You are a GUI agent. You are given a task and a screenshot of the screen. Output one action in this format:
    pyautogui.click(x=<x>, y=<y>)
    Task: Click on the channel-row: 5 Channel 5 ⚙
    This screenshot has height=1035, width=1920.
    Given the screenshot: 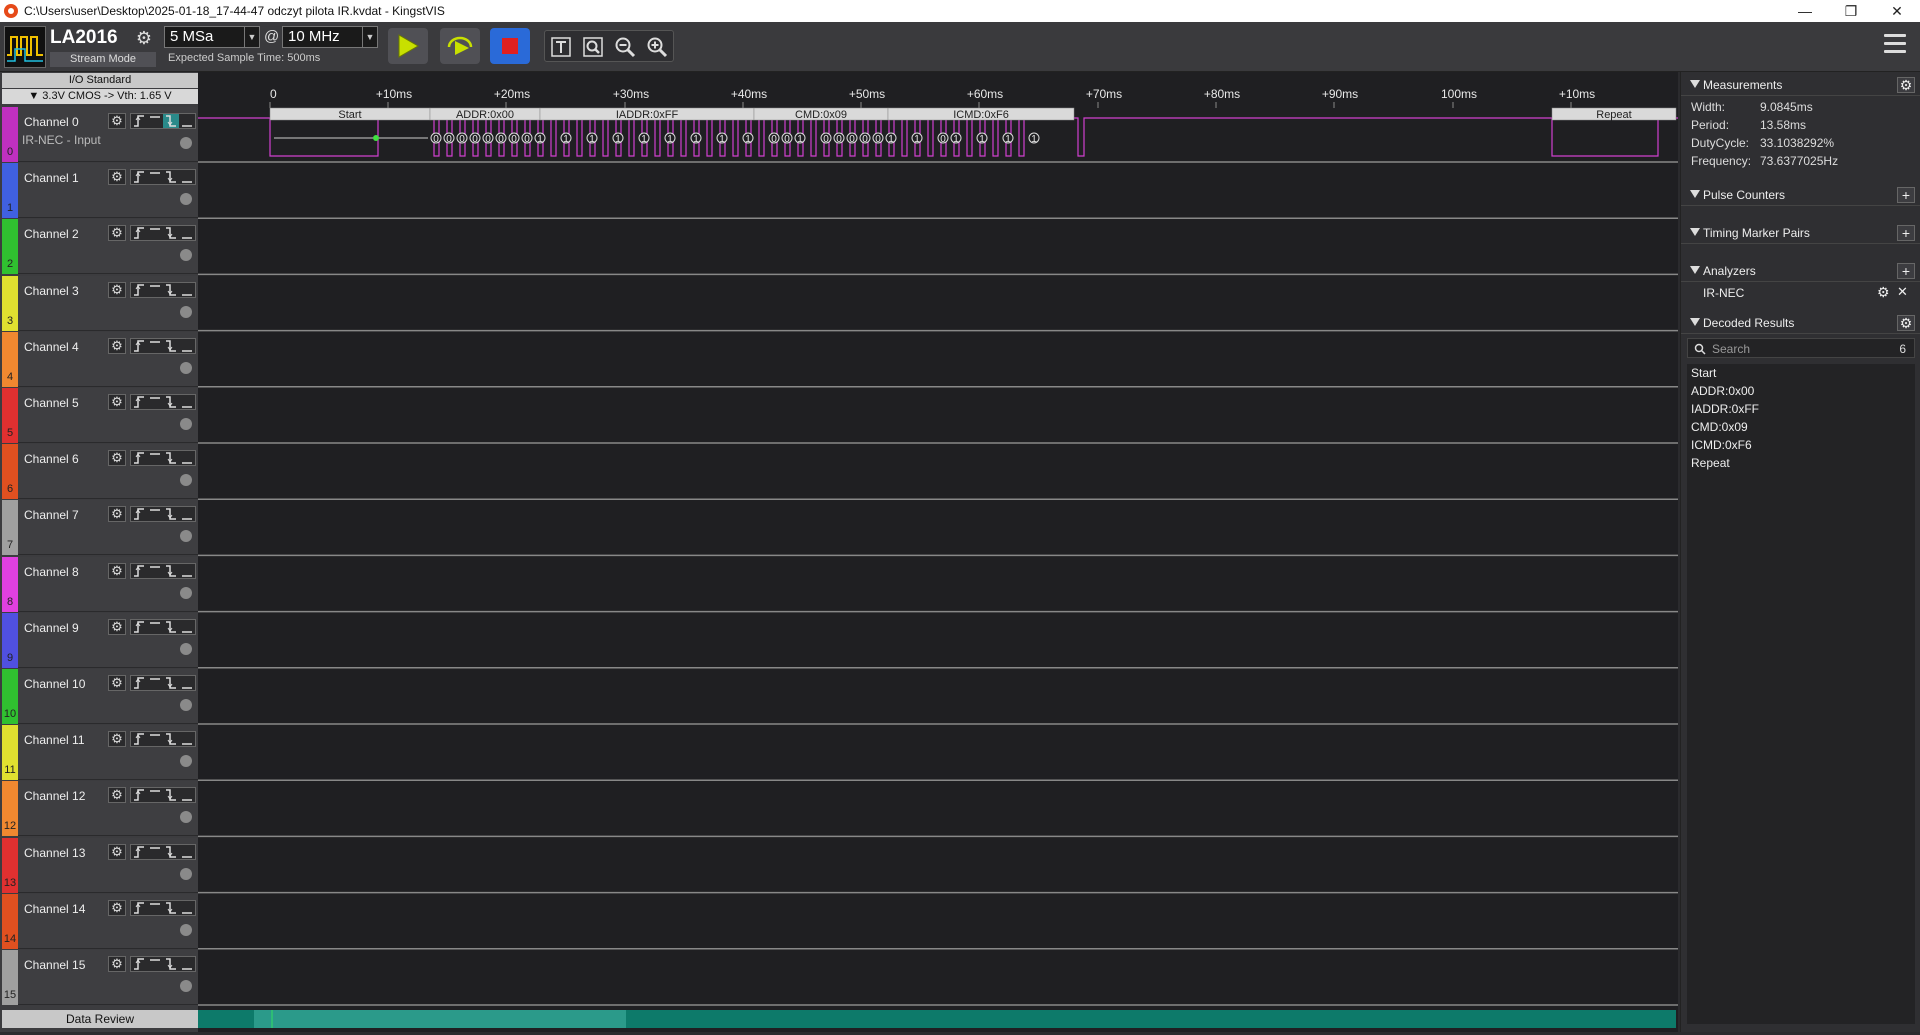 What is the action you would take?
    pyautogui.click(x=100, y=415)
    